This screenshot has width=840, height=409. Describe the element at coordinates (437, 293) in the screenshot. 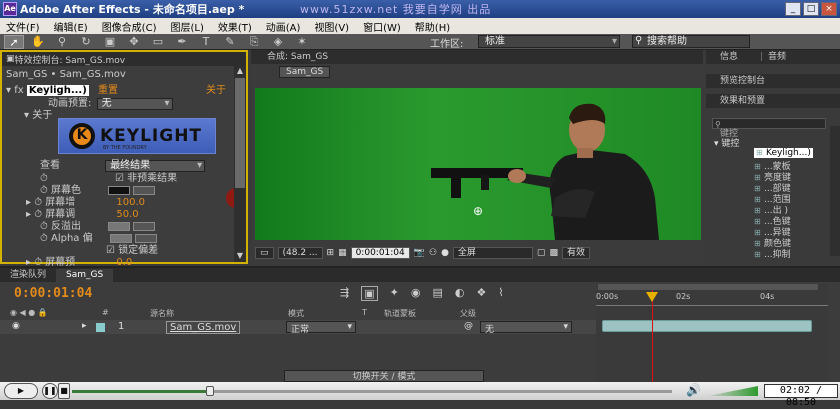

I see `frame-blending-icon: ▤` at that location.